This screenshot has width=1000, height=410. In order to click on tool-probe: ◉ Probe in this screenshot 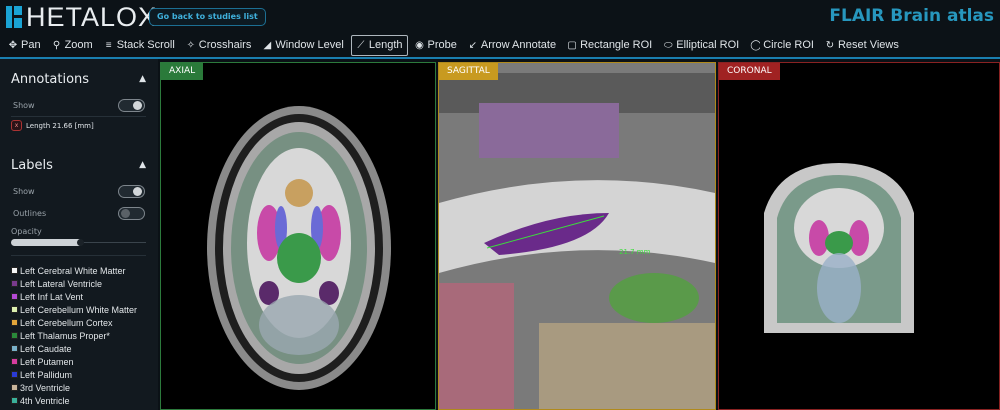, I will do `click(436, 45)`.